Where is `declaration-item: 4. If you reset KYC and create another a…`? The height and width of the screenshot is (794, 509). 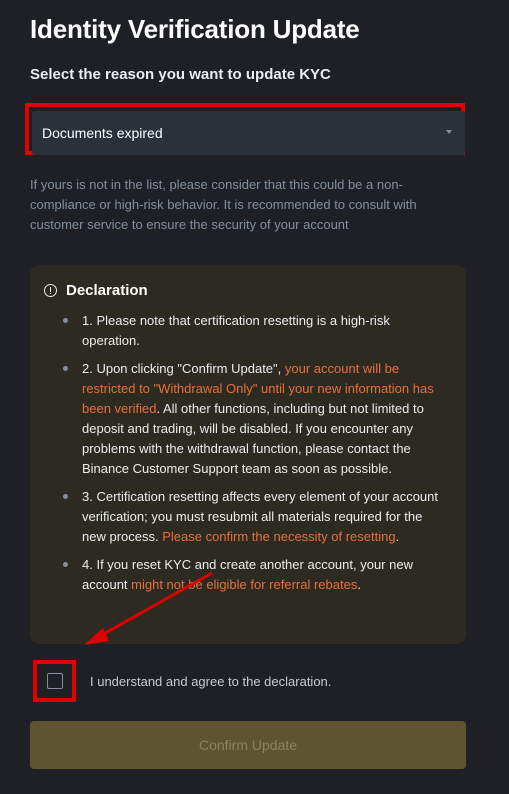
declaration-item: 4. If you reset KYC and create another a… is located at coordinates (240, 575).